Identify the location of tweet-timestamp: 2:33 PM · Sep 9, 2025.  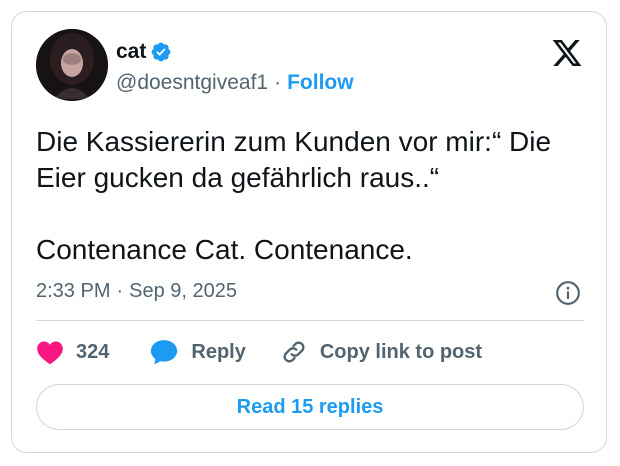
(136, 291).